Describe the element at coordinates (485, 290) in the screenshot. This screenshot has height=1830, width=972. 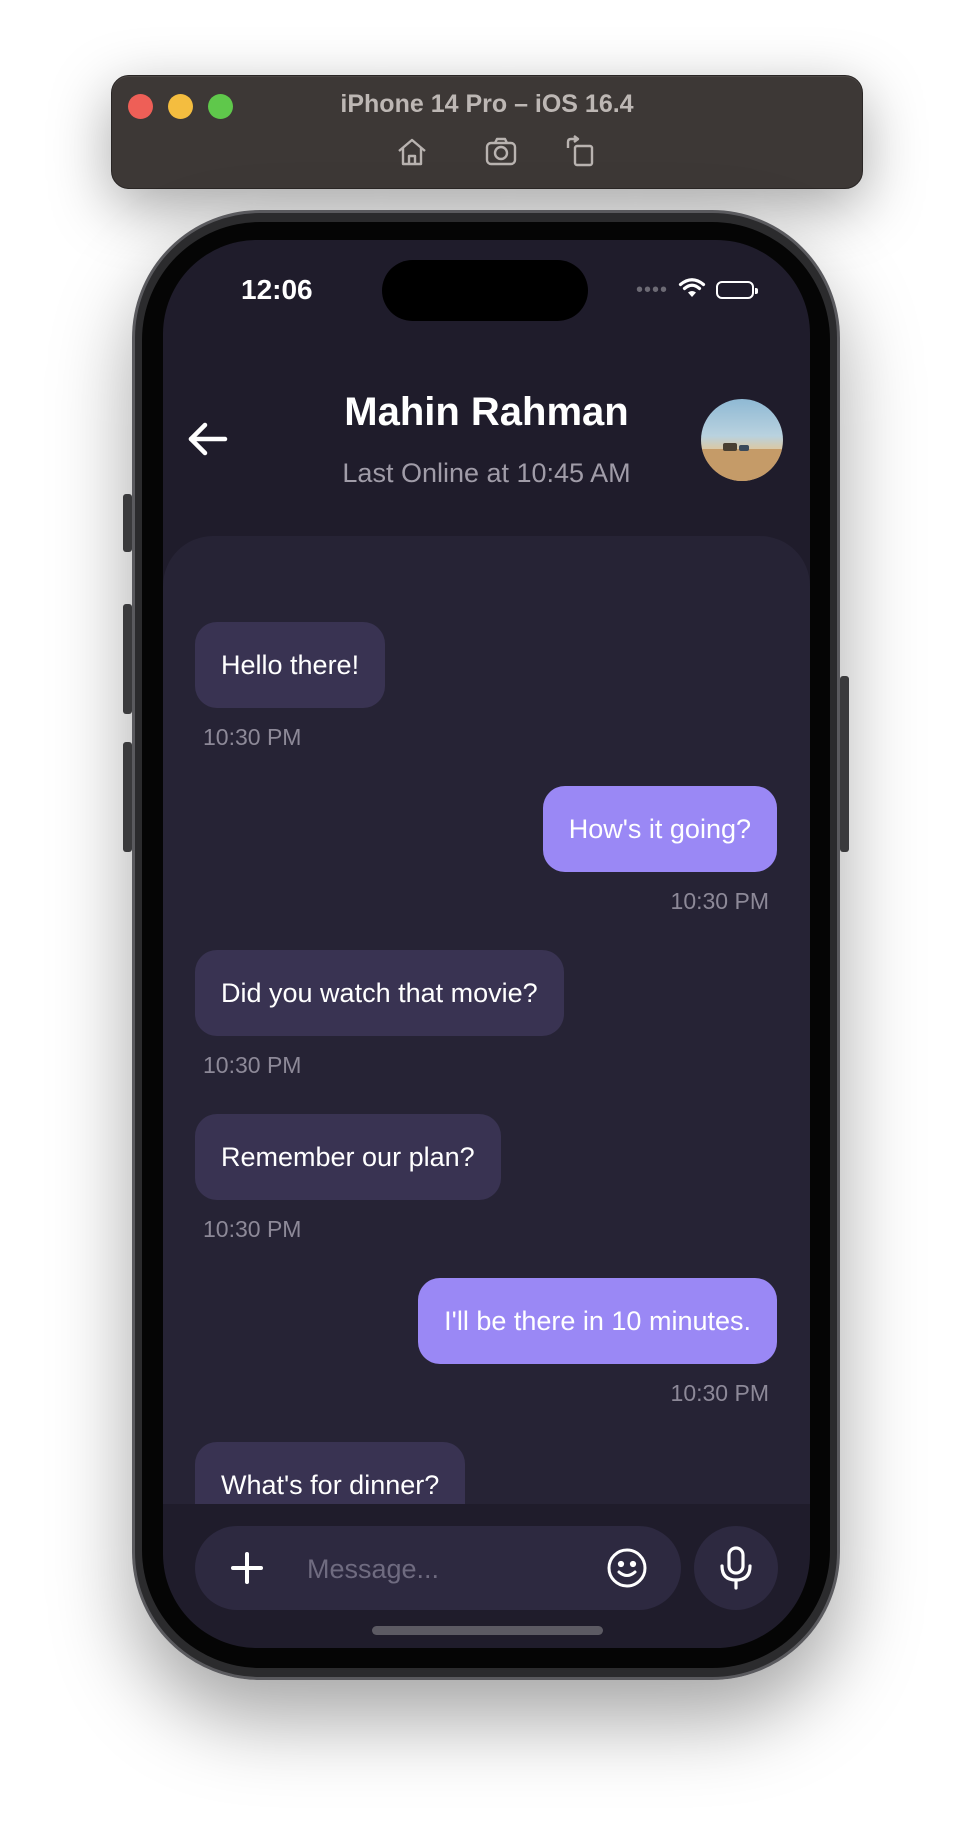
I see `dynamic-island` at that location.